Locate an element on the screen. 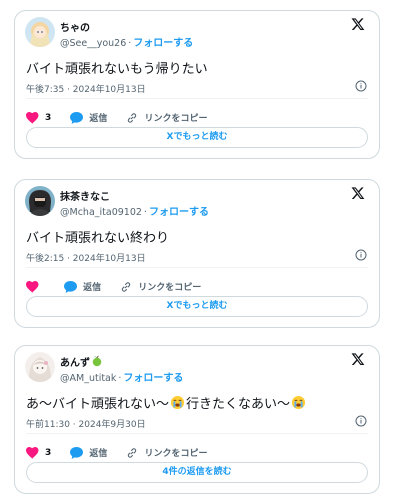 Image resolution: width=401 pixels, height=502 pixels. tweet-text: バイト頑張れない終わり is located at coordinates (98, 238).